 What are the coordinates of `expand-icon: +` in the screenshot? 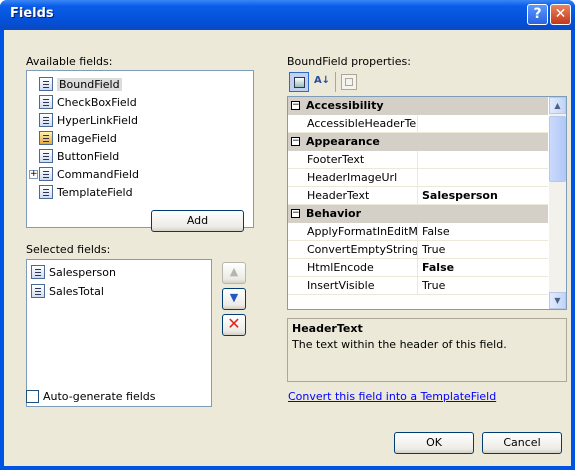 It's located at (33, 174).